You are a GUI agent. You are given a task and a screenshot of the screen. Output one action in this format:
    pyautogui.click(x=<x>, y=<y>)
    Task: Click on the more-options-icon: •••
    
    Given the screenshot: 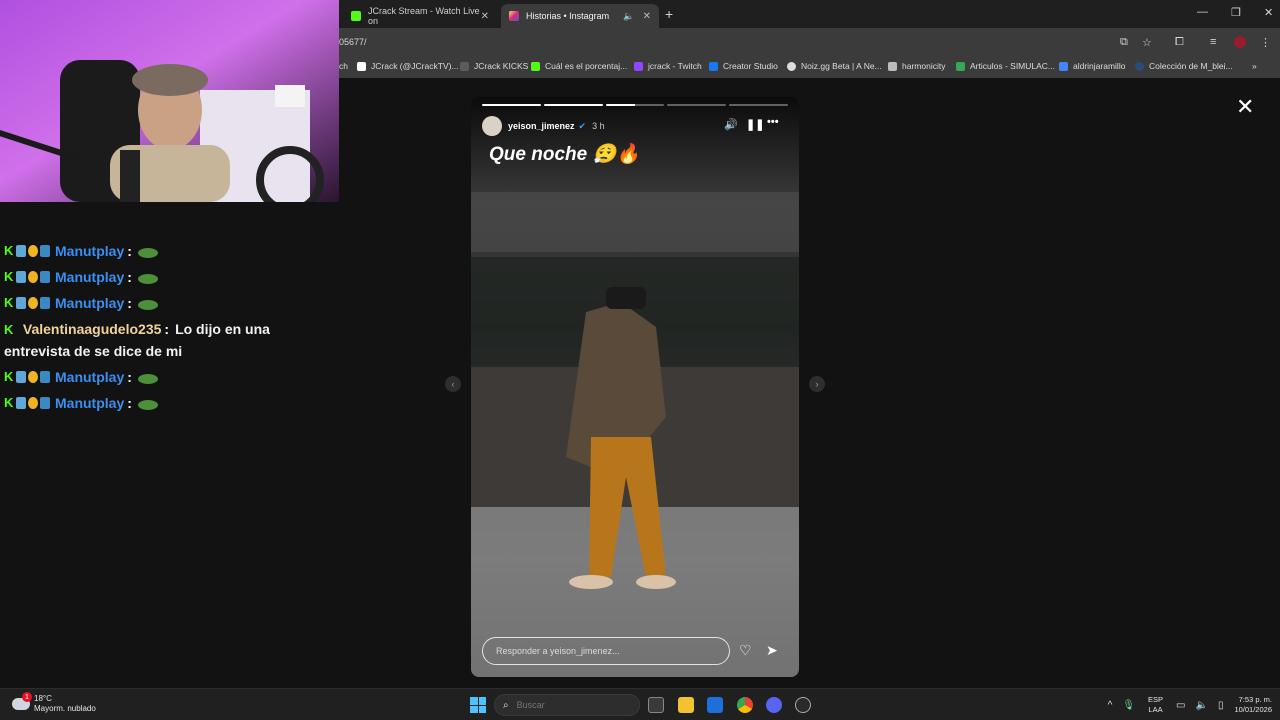 What is the action you would take?
    pyautogui.click(x=773, y=122)
    